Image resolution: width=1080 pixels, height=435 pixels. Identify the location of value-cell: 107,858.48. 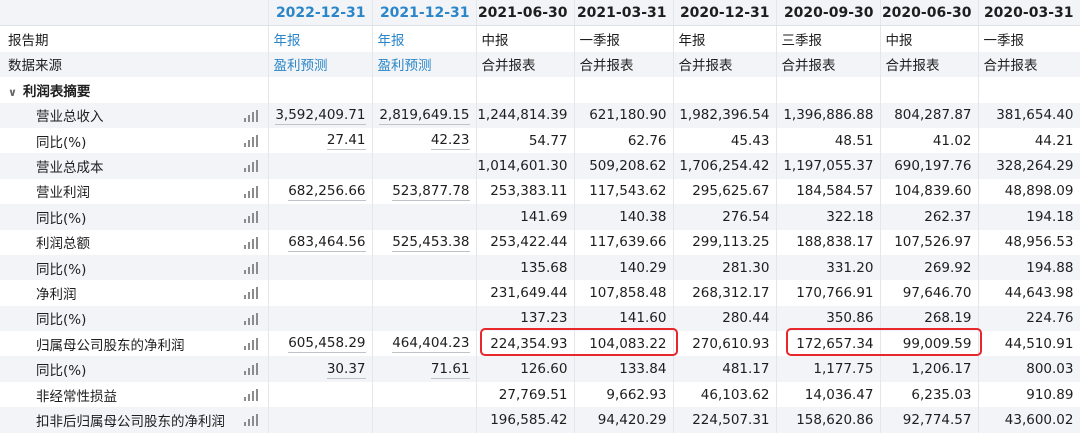
(624, 293).